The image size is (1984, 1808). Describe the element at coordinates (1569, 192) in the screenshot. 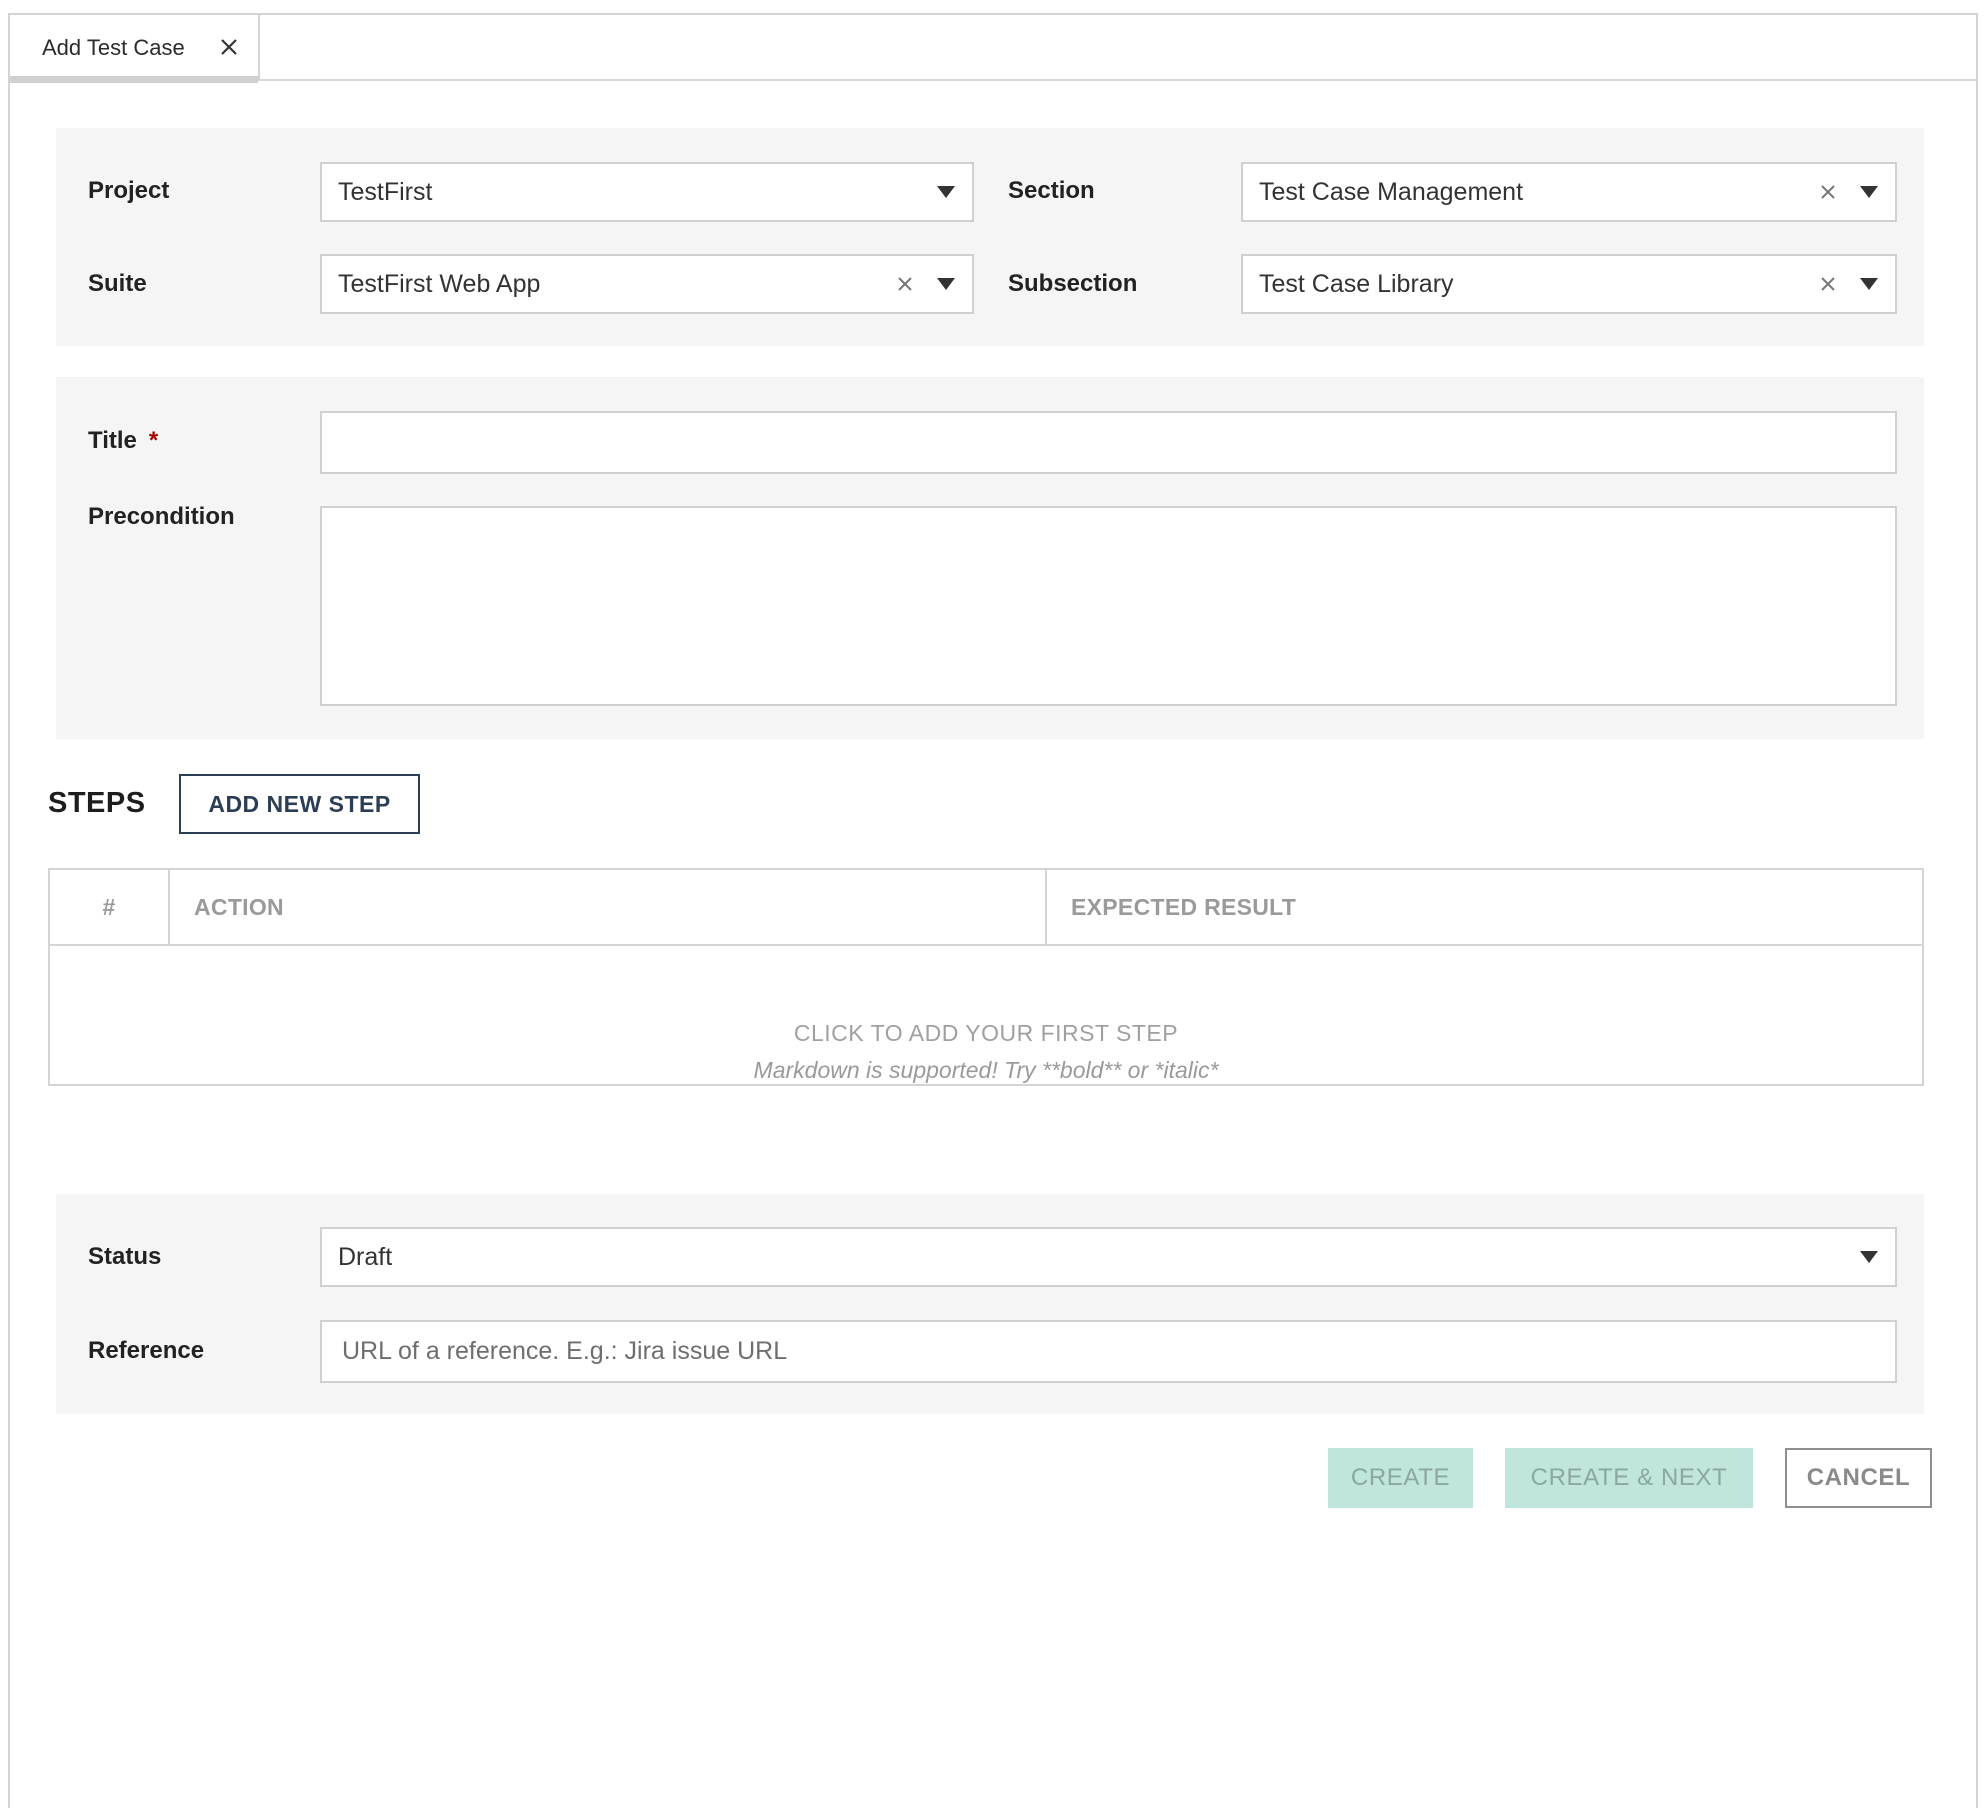

I see `section-select: Test Case Management` at that location.